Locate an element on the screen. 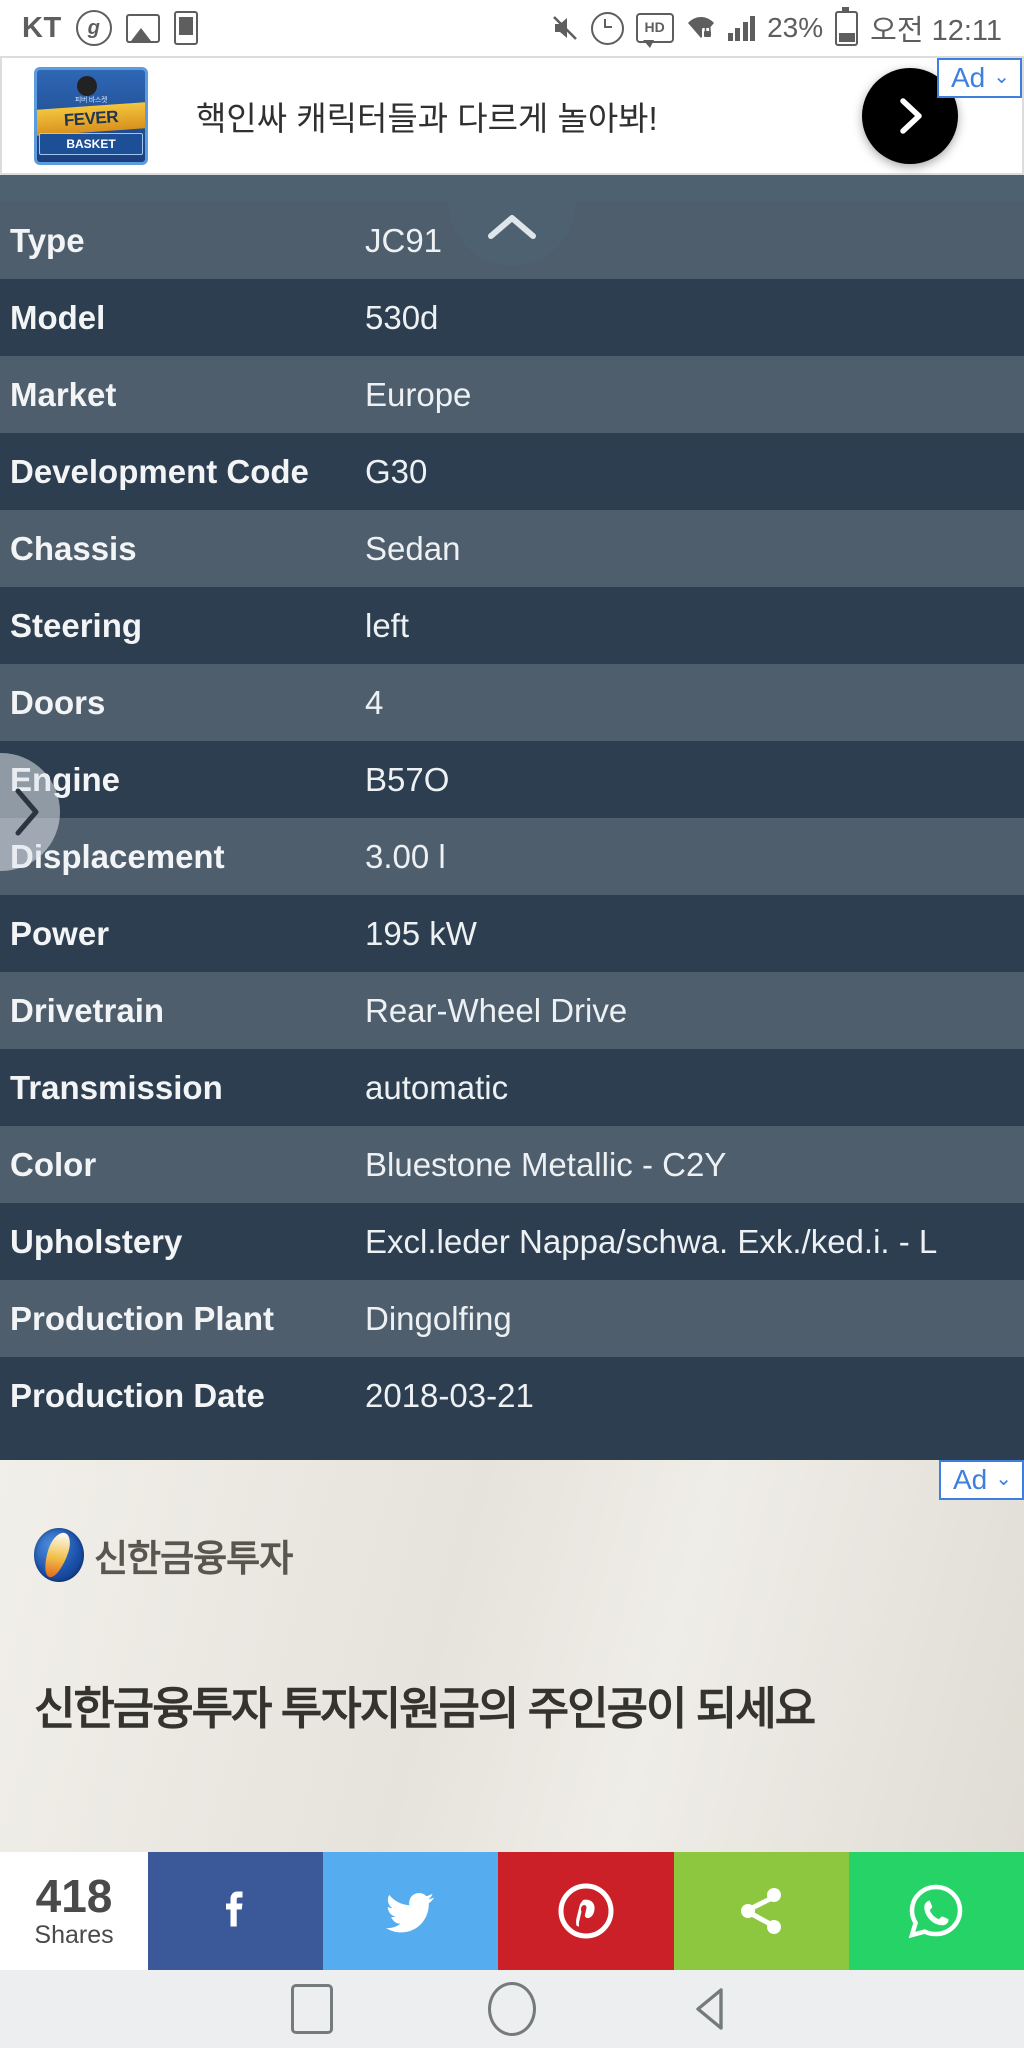 This screenshot has height=2048, width=1024. spec-row: Production Plant Dingolfing is located at coordinates (512, 1318).